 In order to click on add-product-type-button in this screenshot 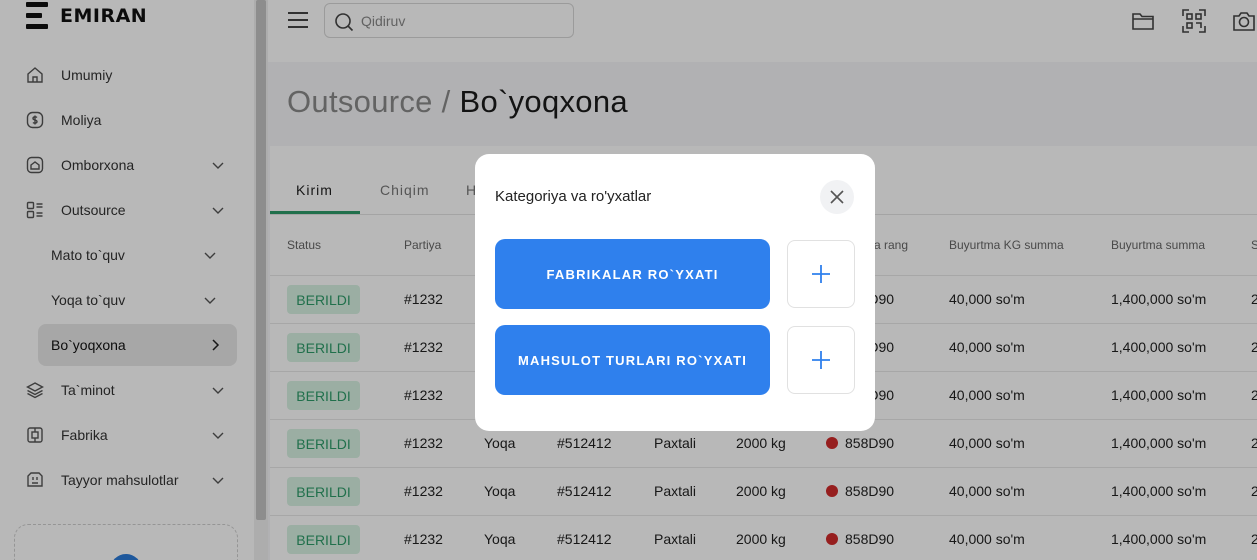, I will do `click(821, 360)`.